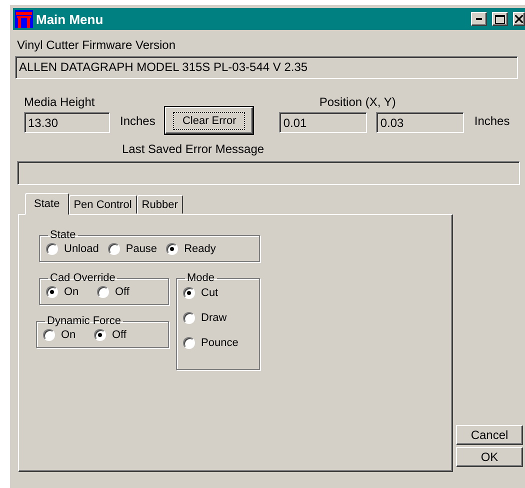 The height and width of the screenshot is (488, 525). I want to click on group-title: Cad Override, so click(82, 278).